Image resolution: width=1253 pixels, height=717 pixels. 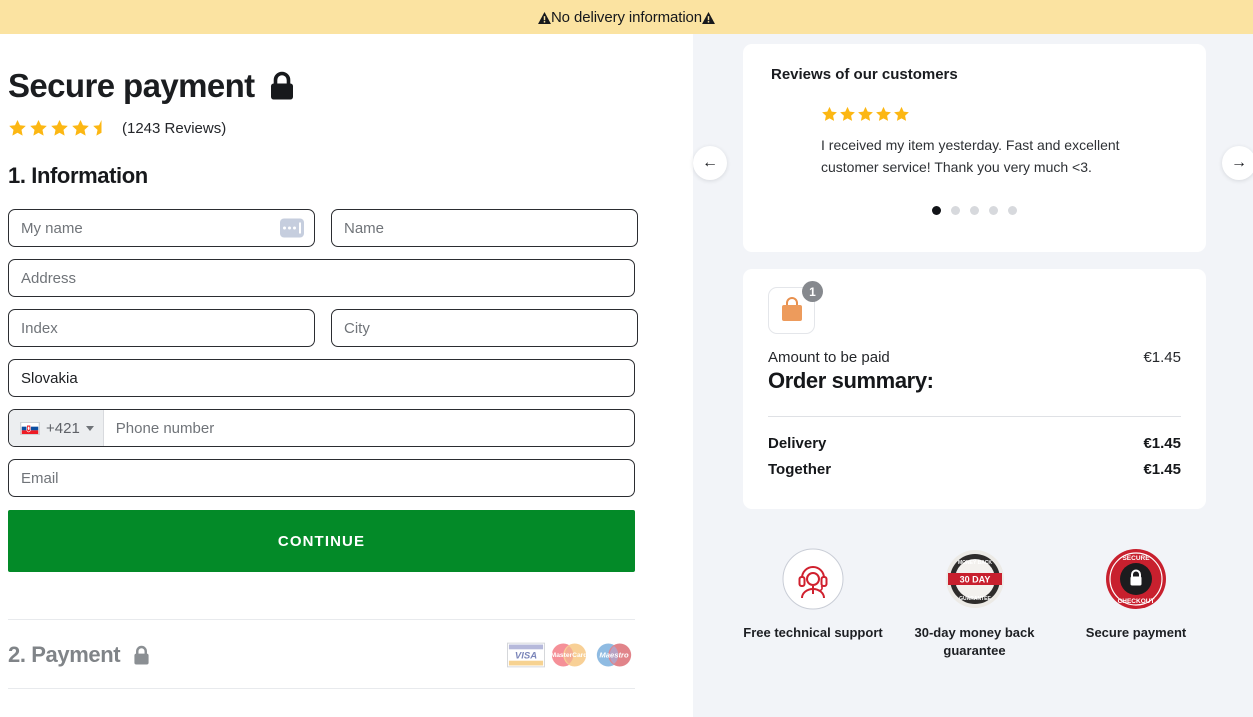 I want to click on amount-label: Amount to be paid, so click(x=829, y=357).